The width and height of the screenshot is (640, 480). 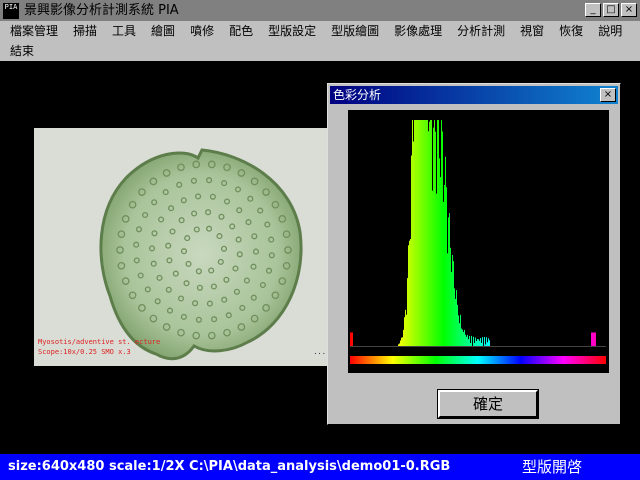 What do you see at coordinates (478, 31) in the screenshot?
I see `menu-analysis: 分析計測` at bounding box center [478, 31].